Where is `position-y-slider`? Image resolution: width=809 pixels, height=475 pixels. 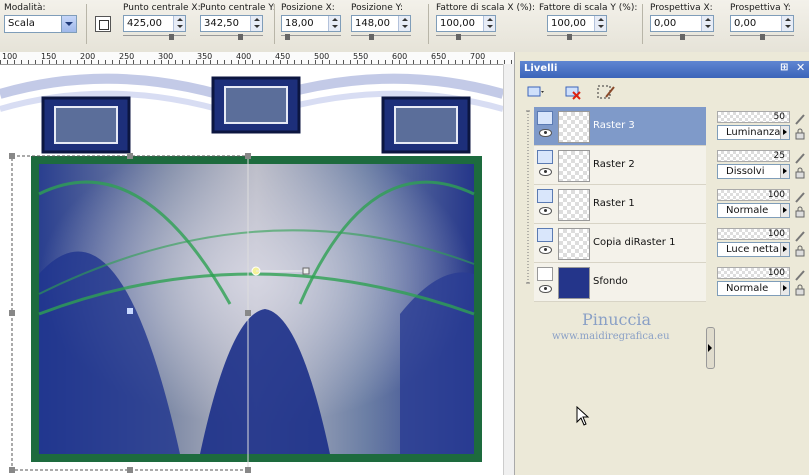 position-y-slider is located at coordinates (381, 38).